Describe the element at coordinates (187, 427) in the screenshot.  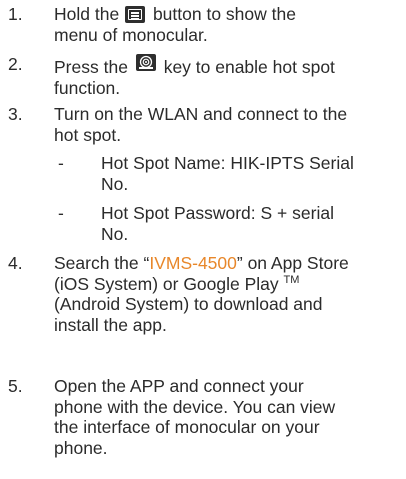
I see `step-5-line-3: the interface of monocular on your` at that location.